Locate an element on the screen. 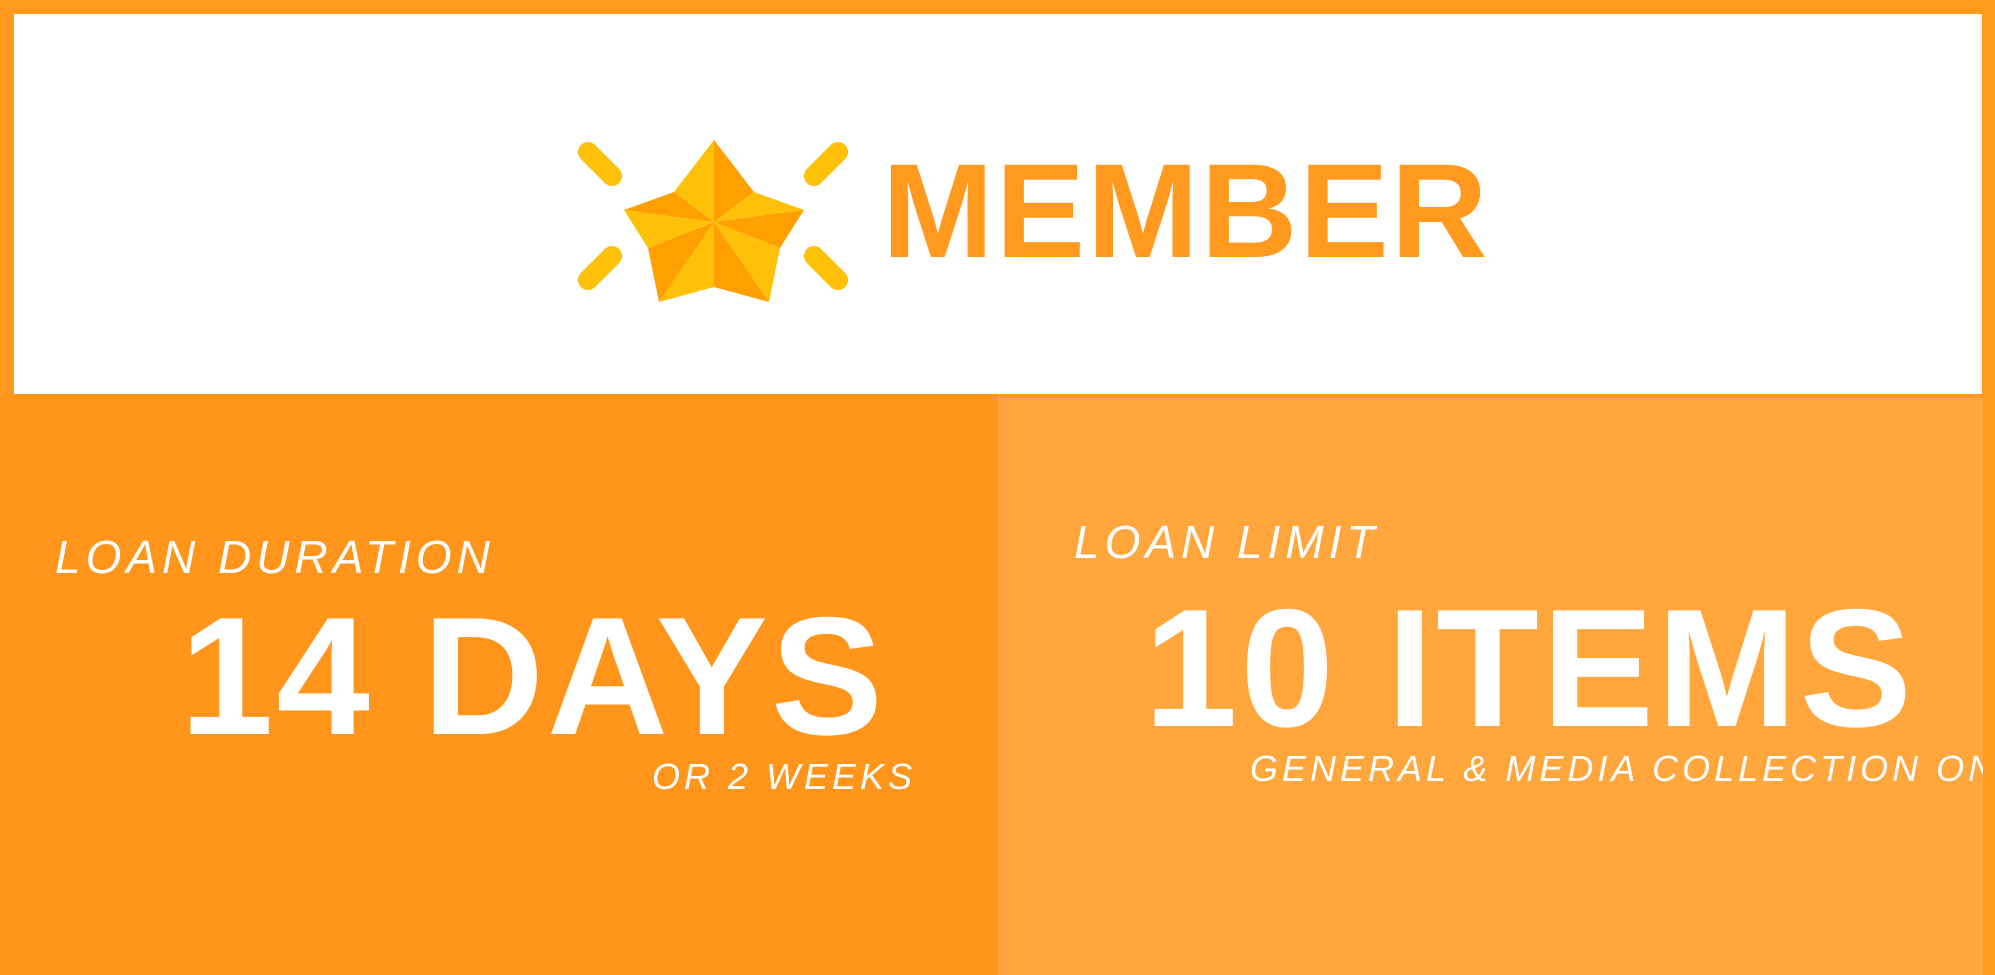 This screenshot has height=975, width=1995. loan-duration-note: OR 2 WEEKS is located at coordinates (784, 776).